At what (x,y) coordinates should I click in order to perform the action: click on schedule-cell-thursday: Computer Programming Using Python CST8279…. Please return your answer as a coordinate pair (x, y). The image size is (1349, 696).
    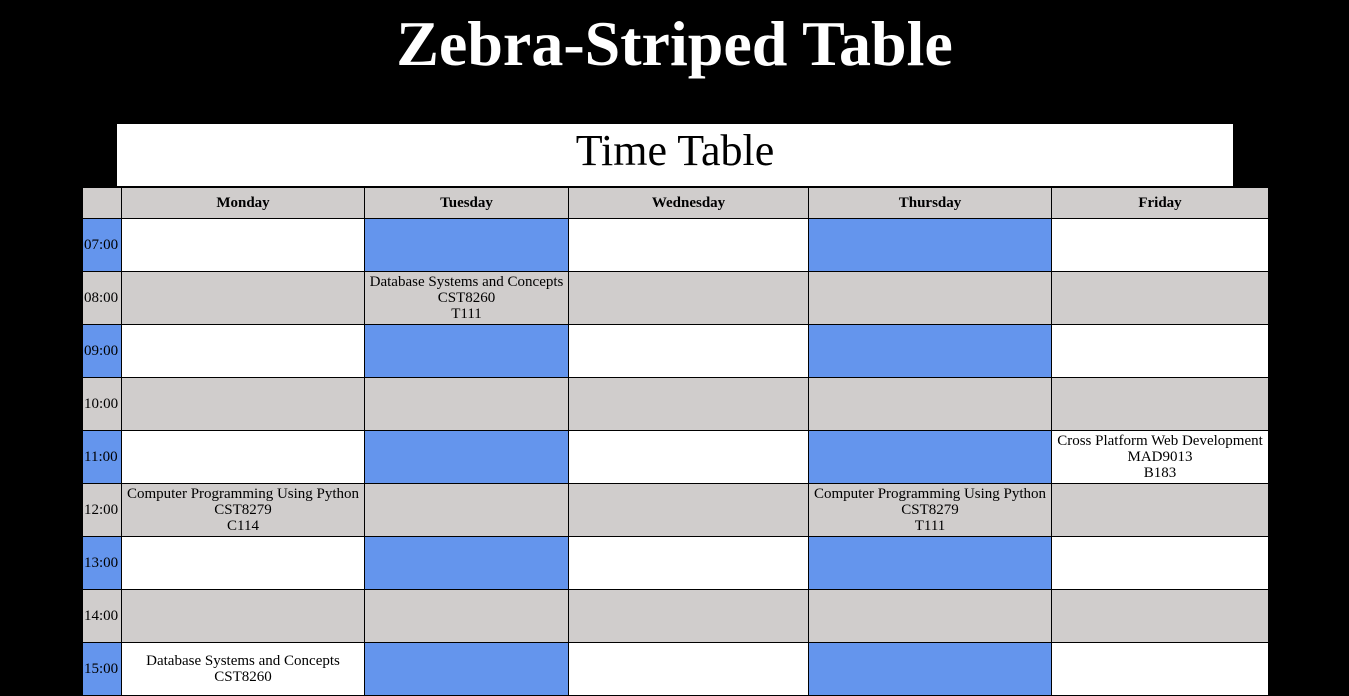
    Looking at the image, I should click on (930, 510).